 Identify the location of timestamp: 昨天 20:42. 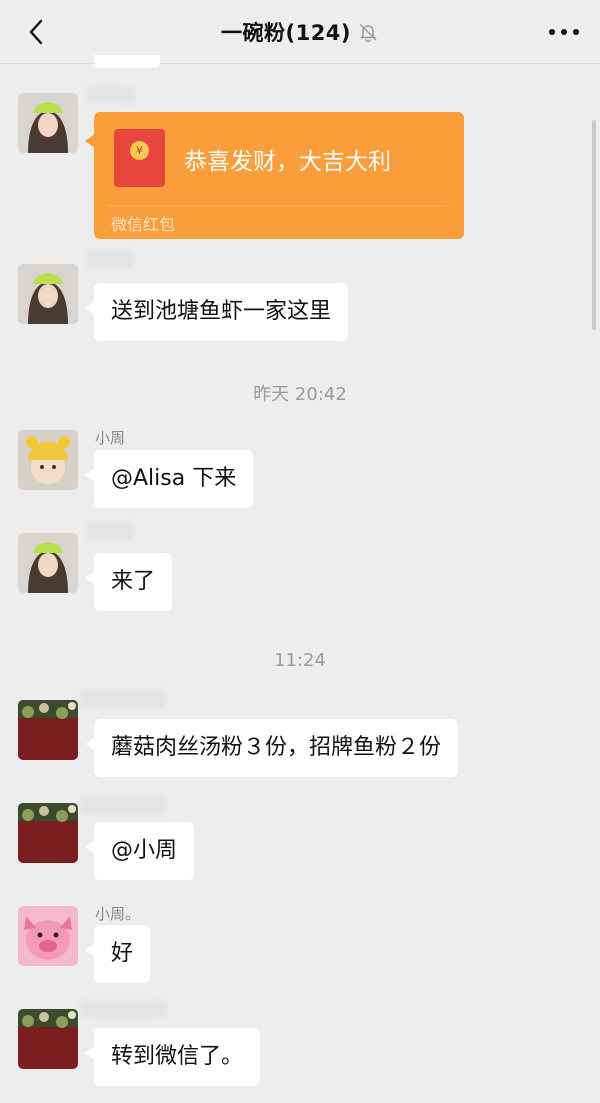
(300, 394).